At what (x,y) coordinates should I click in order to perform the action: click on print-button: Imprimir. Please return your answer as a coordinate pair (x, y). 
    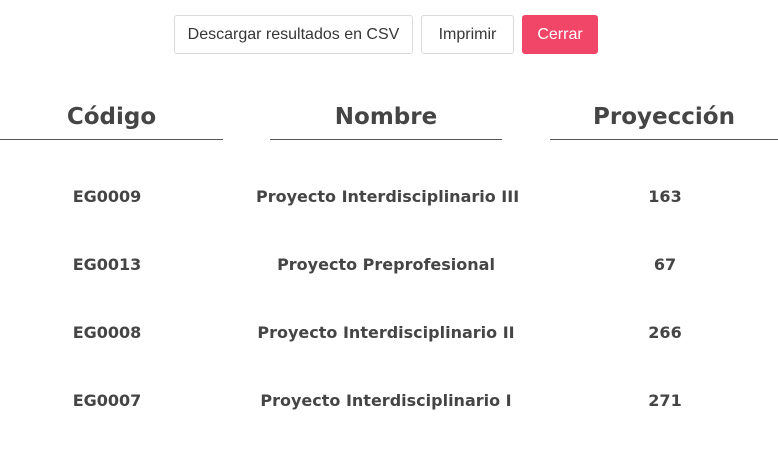
    Looking at the image, I should click on (467, 34).